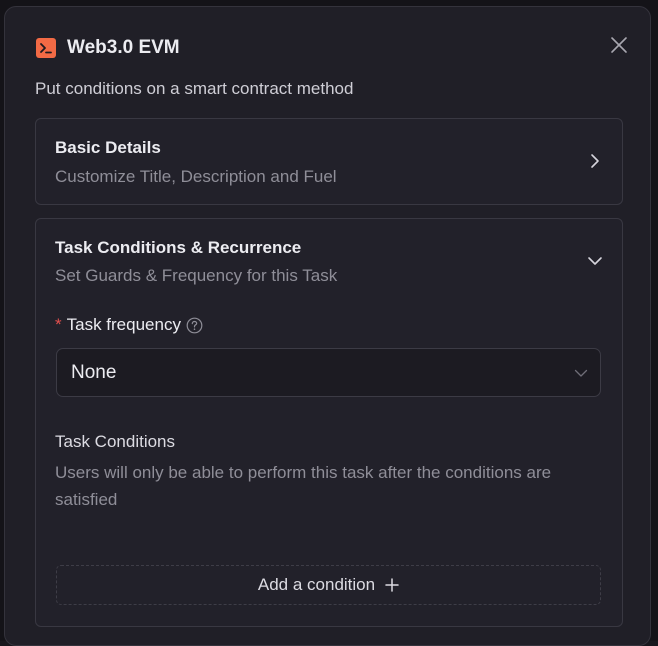 This screenshot has height=646, width=658. What do you see at coordinates (115, 441) in the screenshot?
I see `task-conditions-title: Task Conditions` at bounding box center [115, 441].